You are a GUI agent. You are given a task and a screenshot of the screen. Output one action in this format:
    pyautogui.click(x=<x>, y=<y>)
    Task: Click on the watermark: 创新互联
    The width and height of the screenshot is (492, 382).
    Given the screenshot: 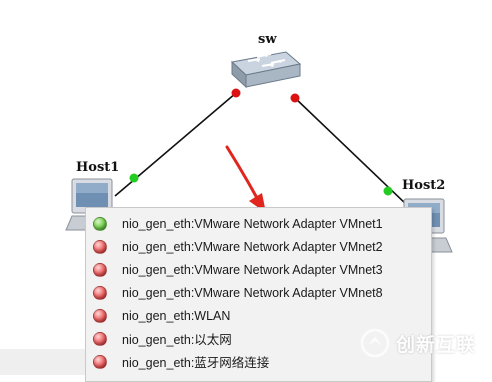 What is the action you would take?
    pyautogui.click(x=418, y=343)
    